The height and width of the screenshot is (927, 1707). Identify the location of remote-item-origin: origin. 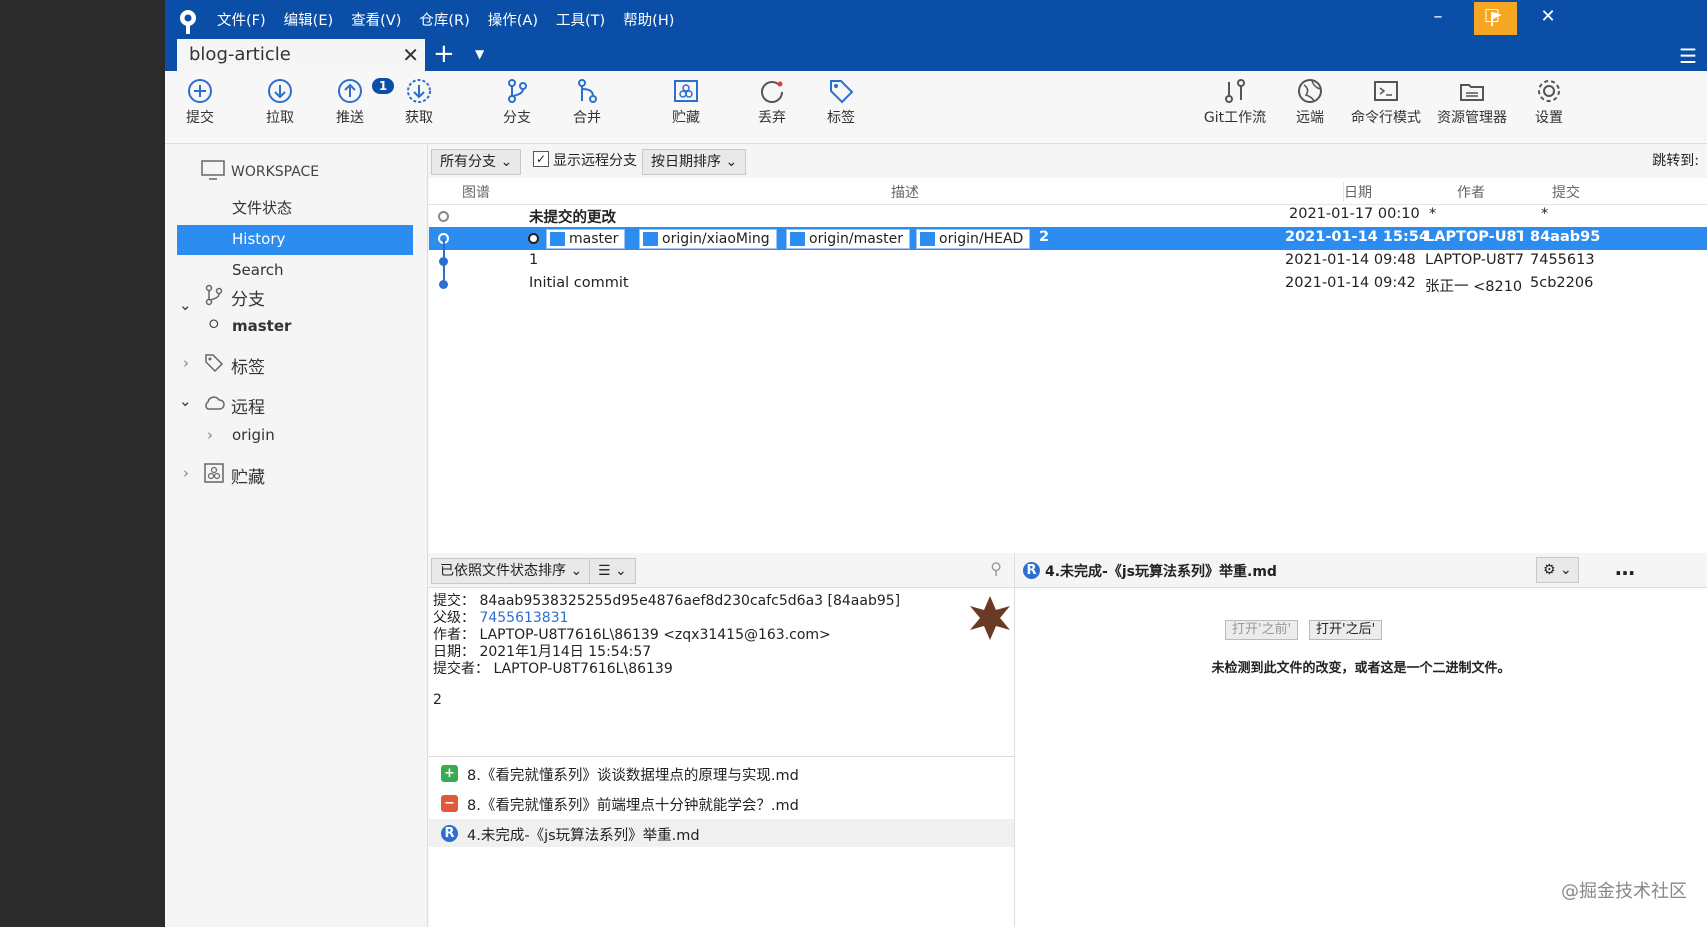
(253, 435).